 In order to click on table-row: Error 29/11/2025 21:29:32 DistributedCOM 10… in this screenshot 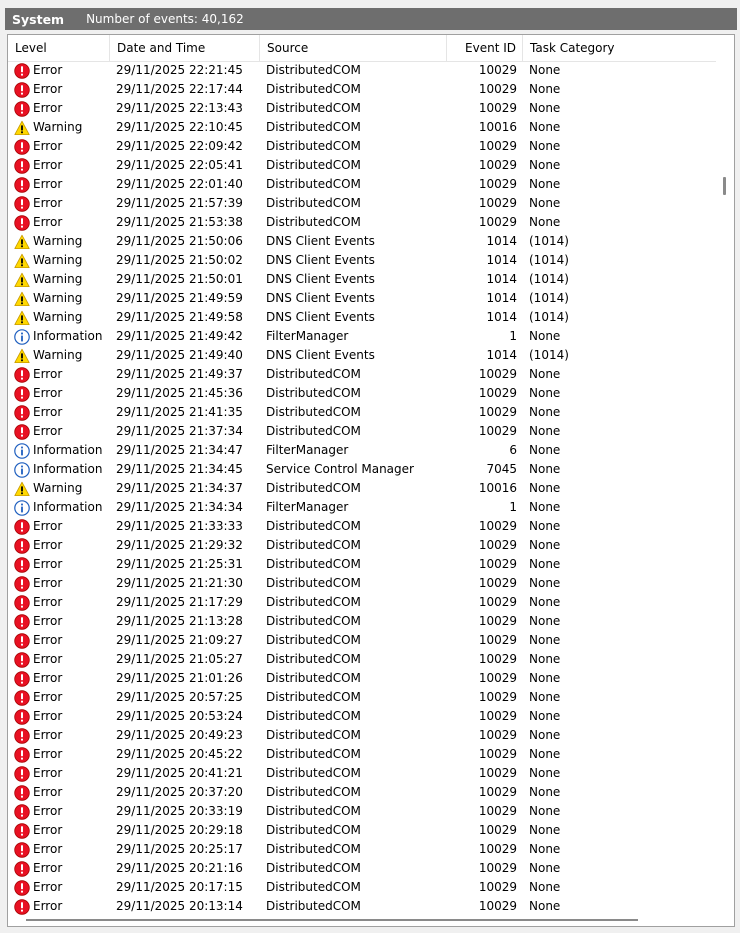, I will do `click(362, 545)`.